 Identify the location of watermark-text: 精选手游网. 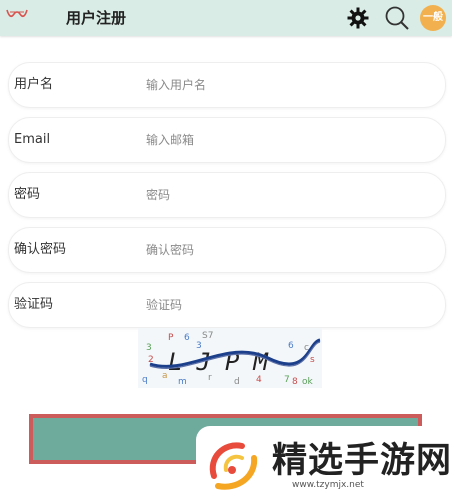
(362, 461).